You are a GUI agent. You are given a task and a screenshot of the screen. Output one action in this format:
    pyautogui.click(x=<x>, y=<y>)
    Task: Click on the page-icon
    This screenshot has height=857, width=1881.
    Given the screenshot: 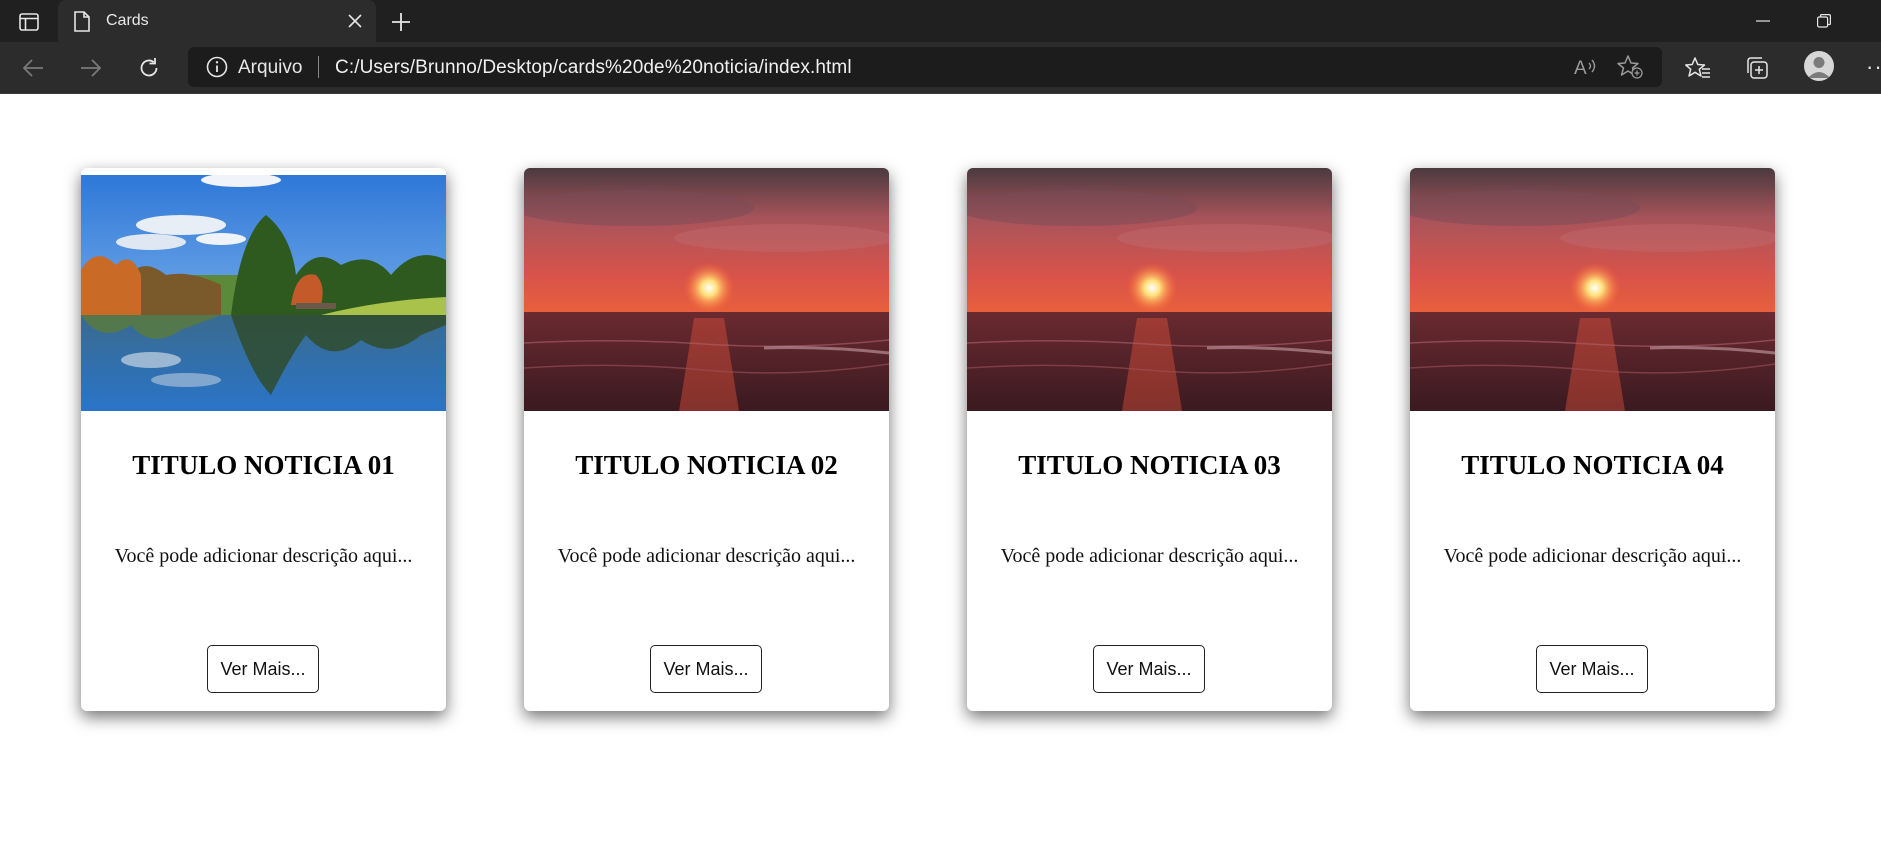 What is the action you would take?
    pyautogui.click(x=82, y=21)
    